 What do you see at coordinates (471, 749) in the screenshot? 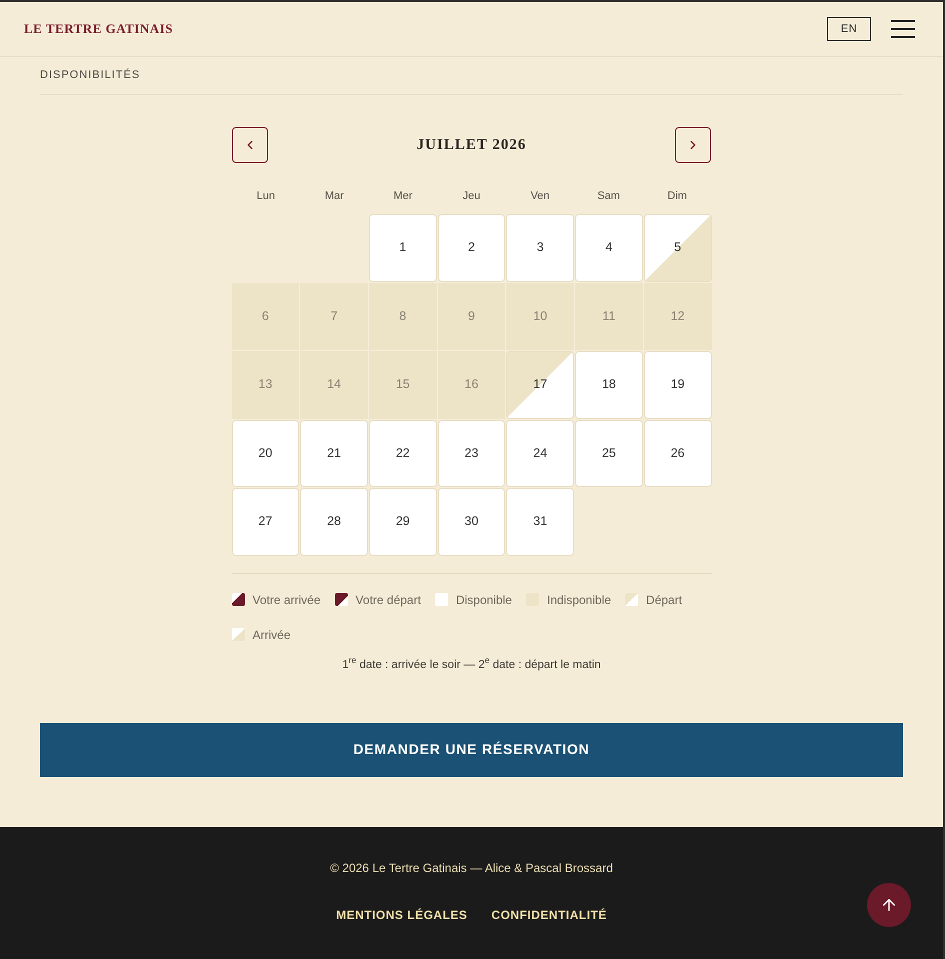
I see `request-reservation-button: DEMANDER UNE RÉSERVATION` at bounding box center [471, 749].